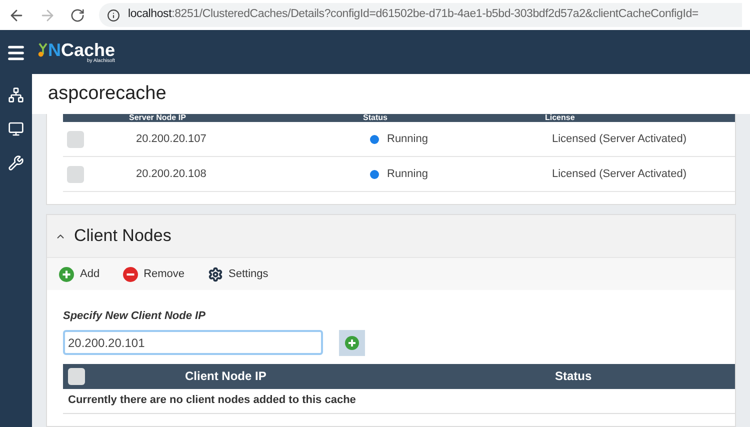 The width and height of the screenshot is (750, 427). I want to click on column-header: Client Node IP, so click(226, 376).